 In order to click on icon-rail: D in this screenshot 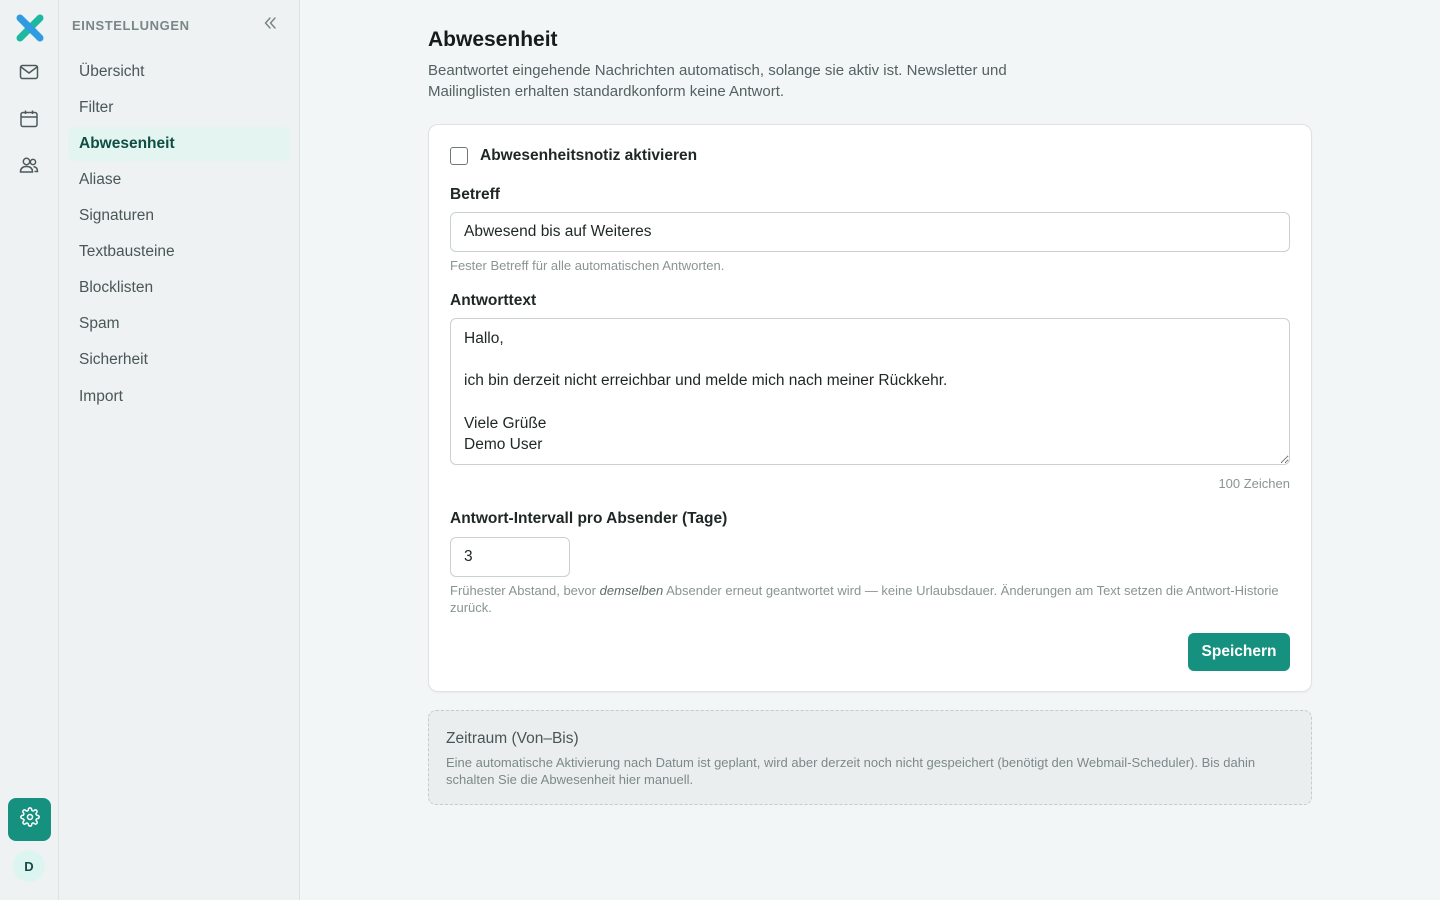, I will do `click(29, 450)`.